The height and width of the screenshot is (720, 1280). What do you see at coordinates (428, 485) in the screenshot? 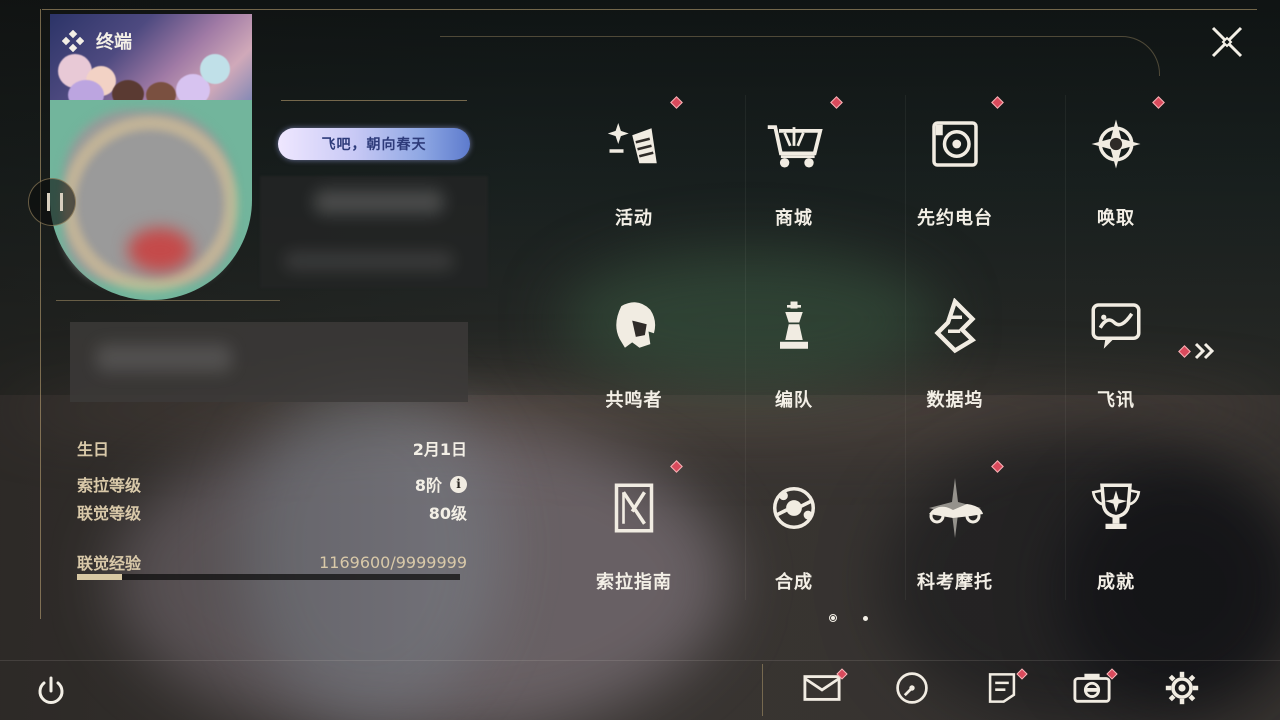
I see `stat-value: 8阶` at bounding box center [428, 485].